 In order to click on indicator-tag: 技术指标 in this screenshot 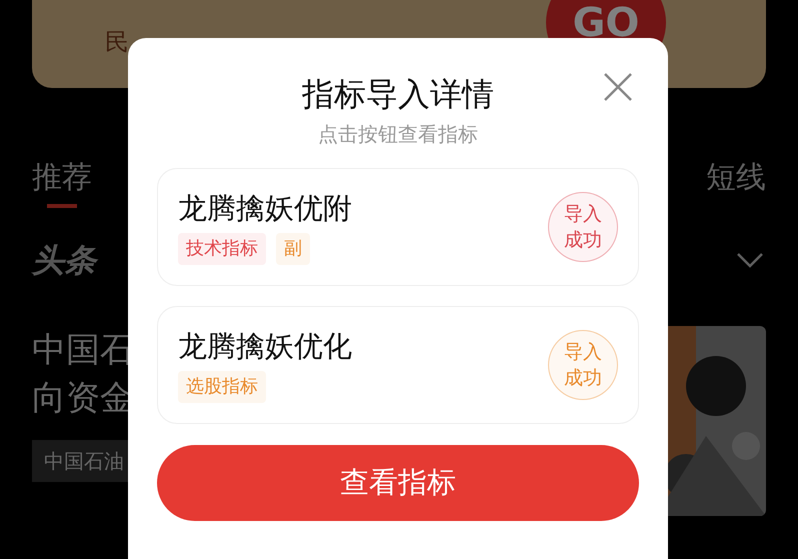, I will do `click(222, 249)`.